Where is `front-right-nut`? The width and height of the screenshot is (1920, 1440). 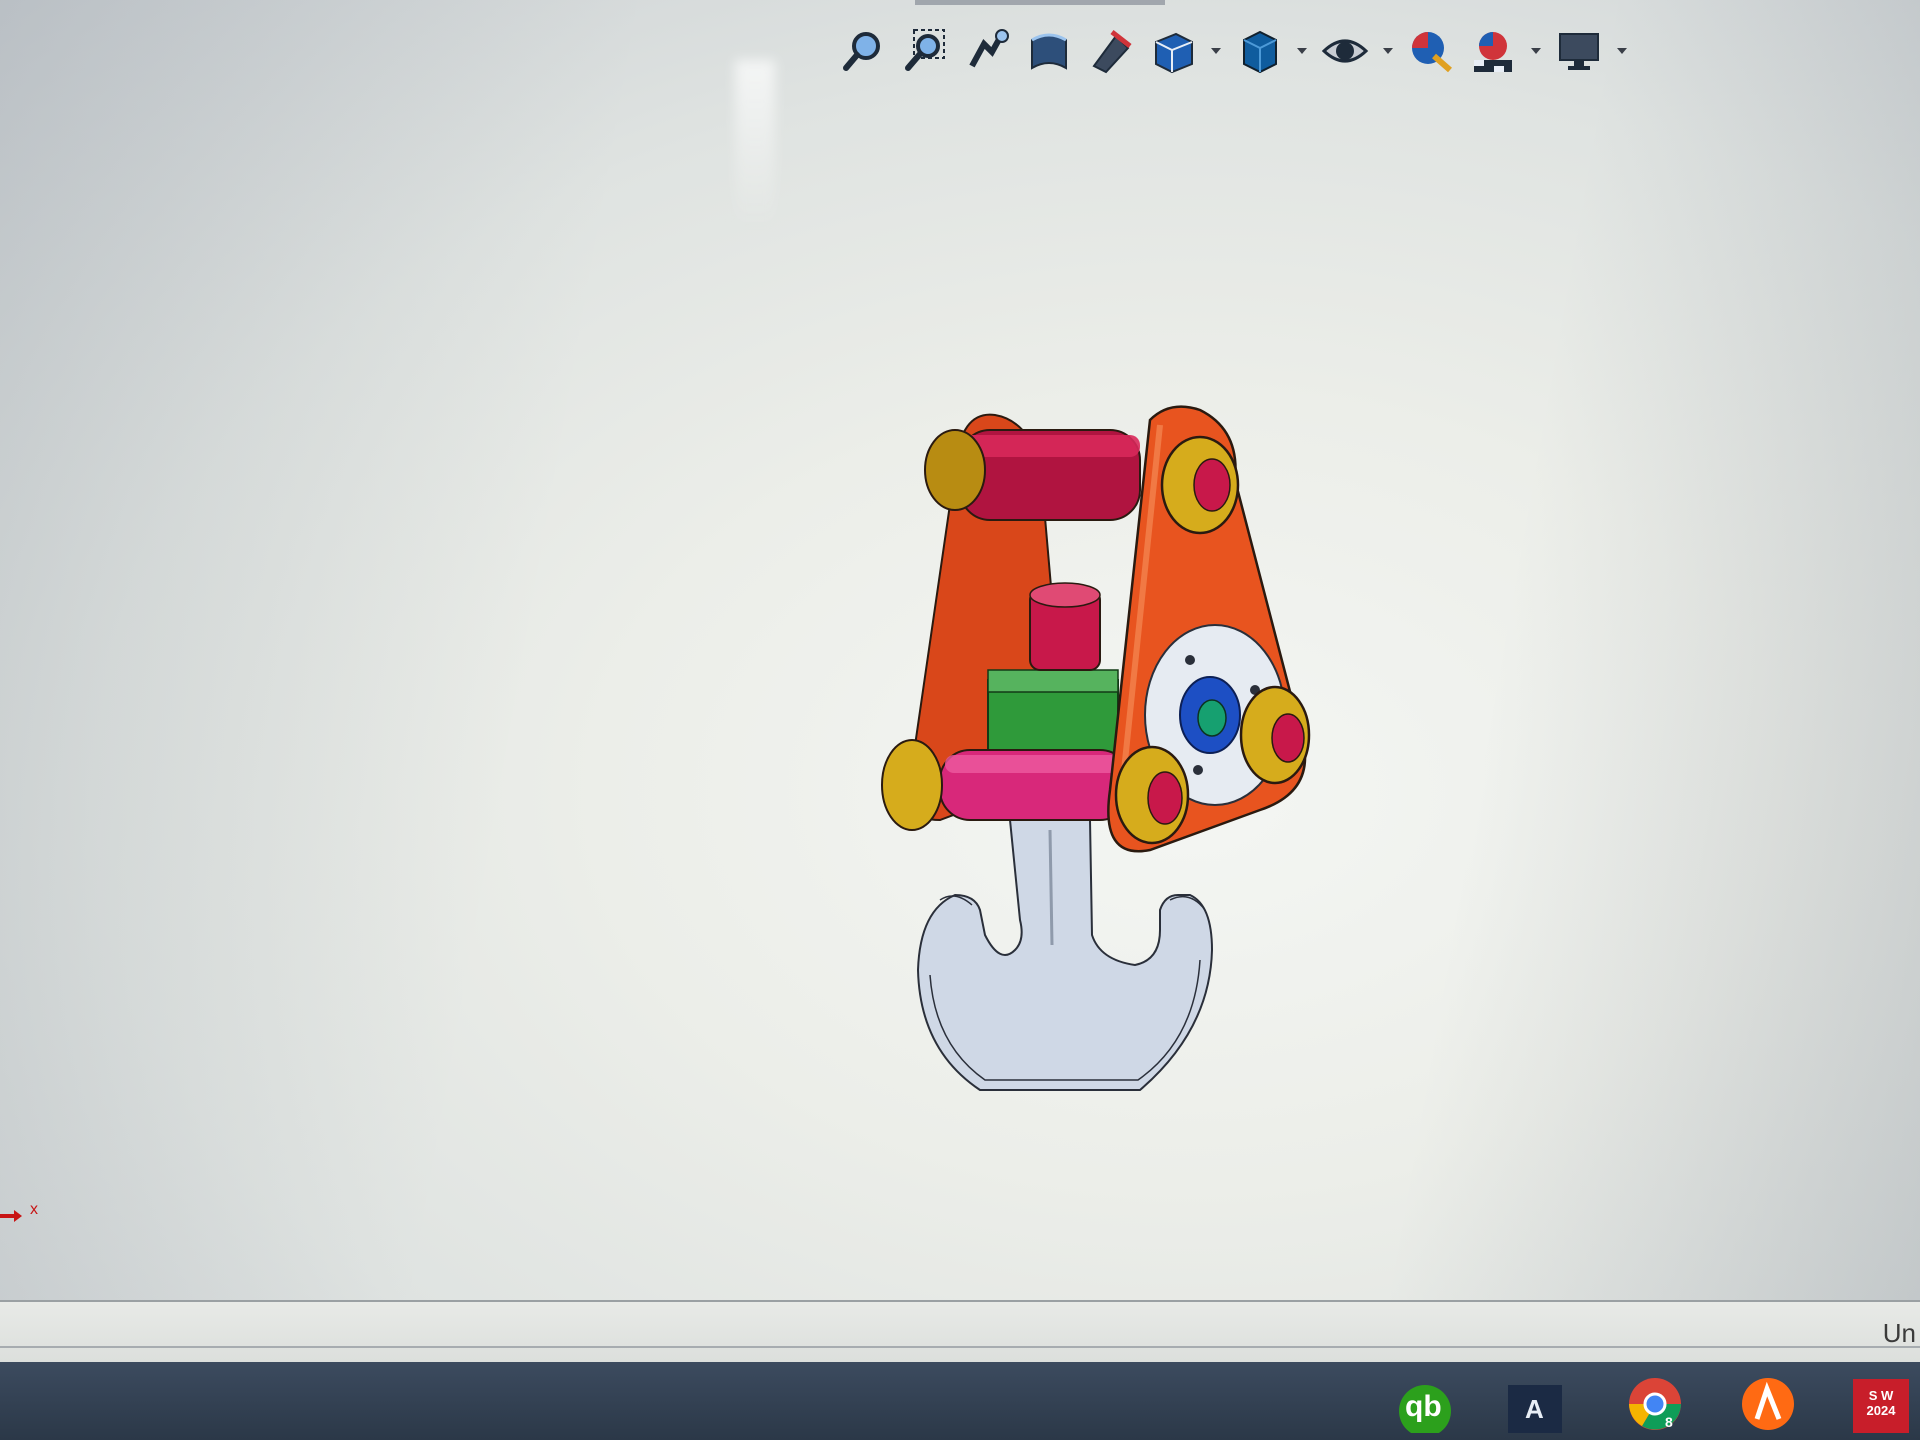
front-right-nut is located at coordinates (1275, 735).